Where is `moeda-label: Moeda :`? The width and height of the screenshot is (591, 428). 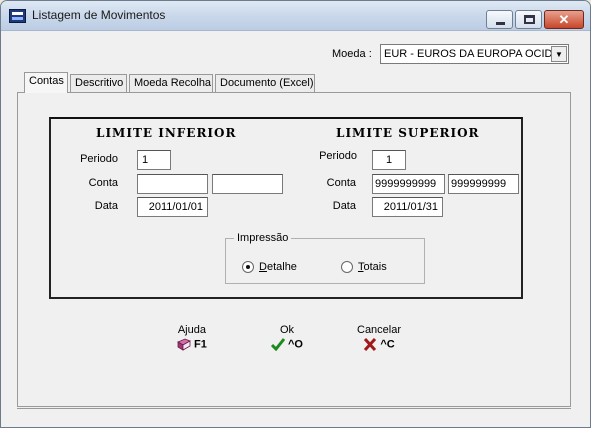
moeda-label: Moeda : is located at coordinates (352, 54).